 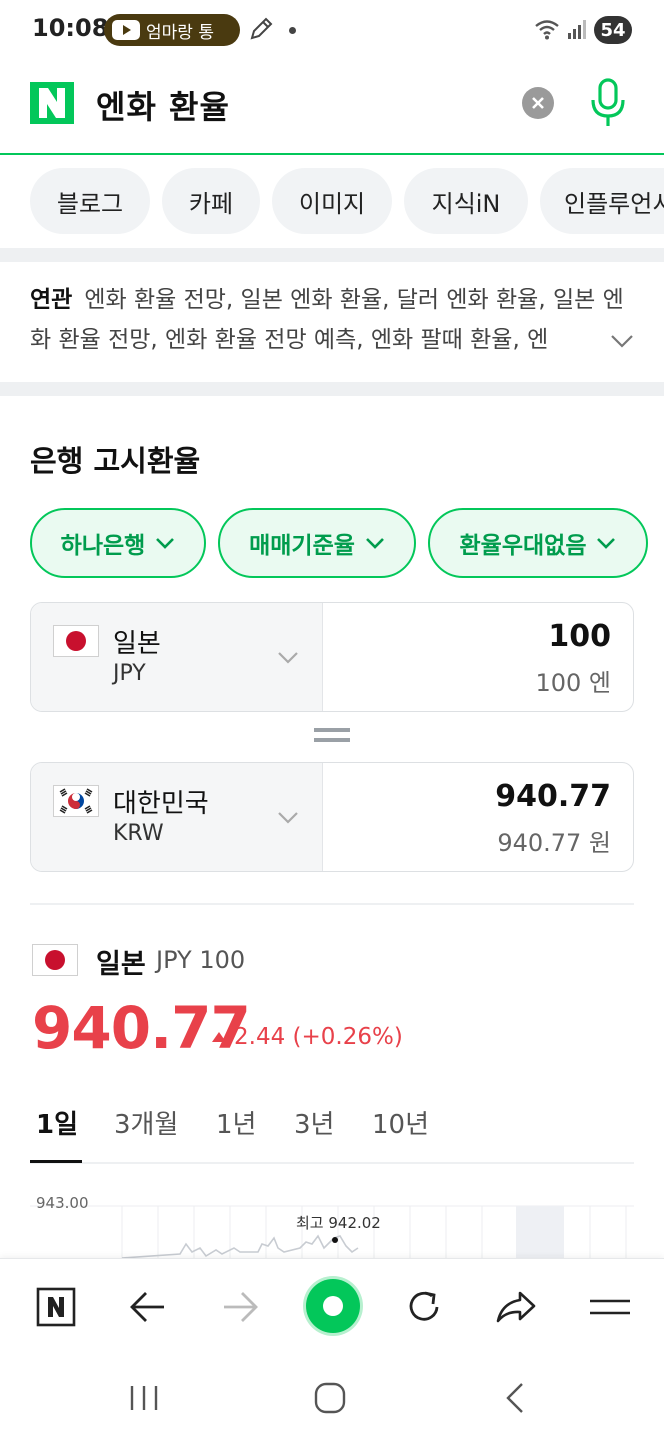 What do you see at coordinates (56, 1161) in the screenshot?
I see `active-tab-indicator` at bounding box center [56, 1161].